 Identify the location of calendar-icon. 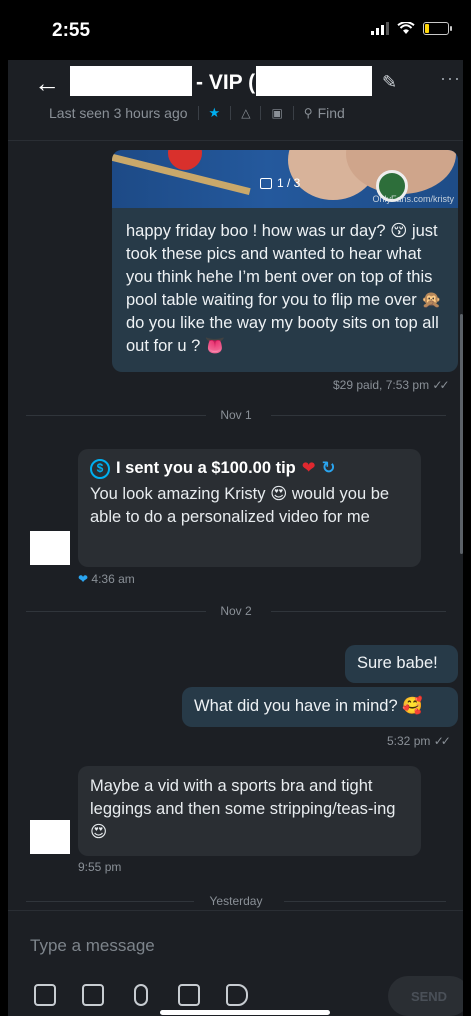
(189, 995).